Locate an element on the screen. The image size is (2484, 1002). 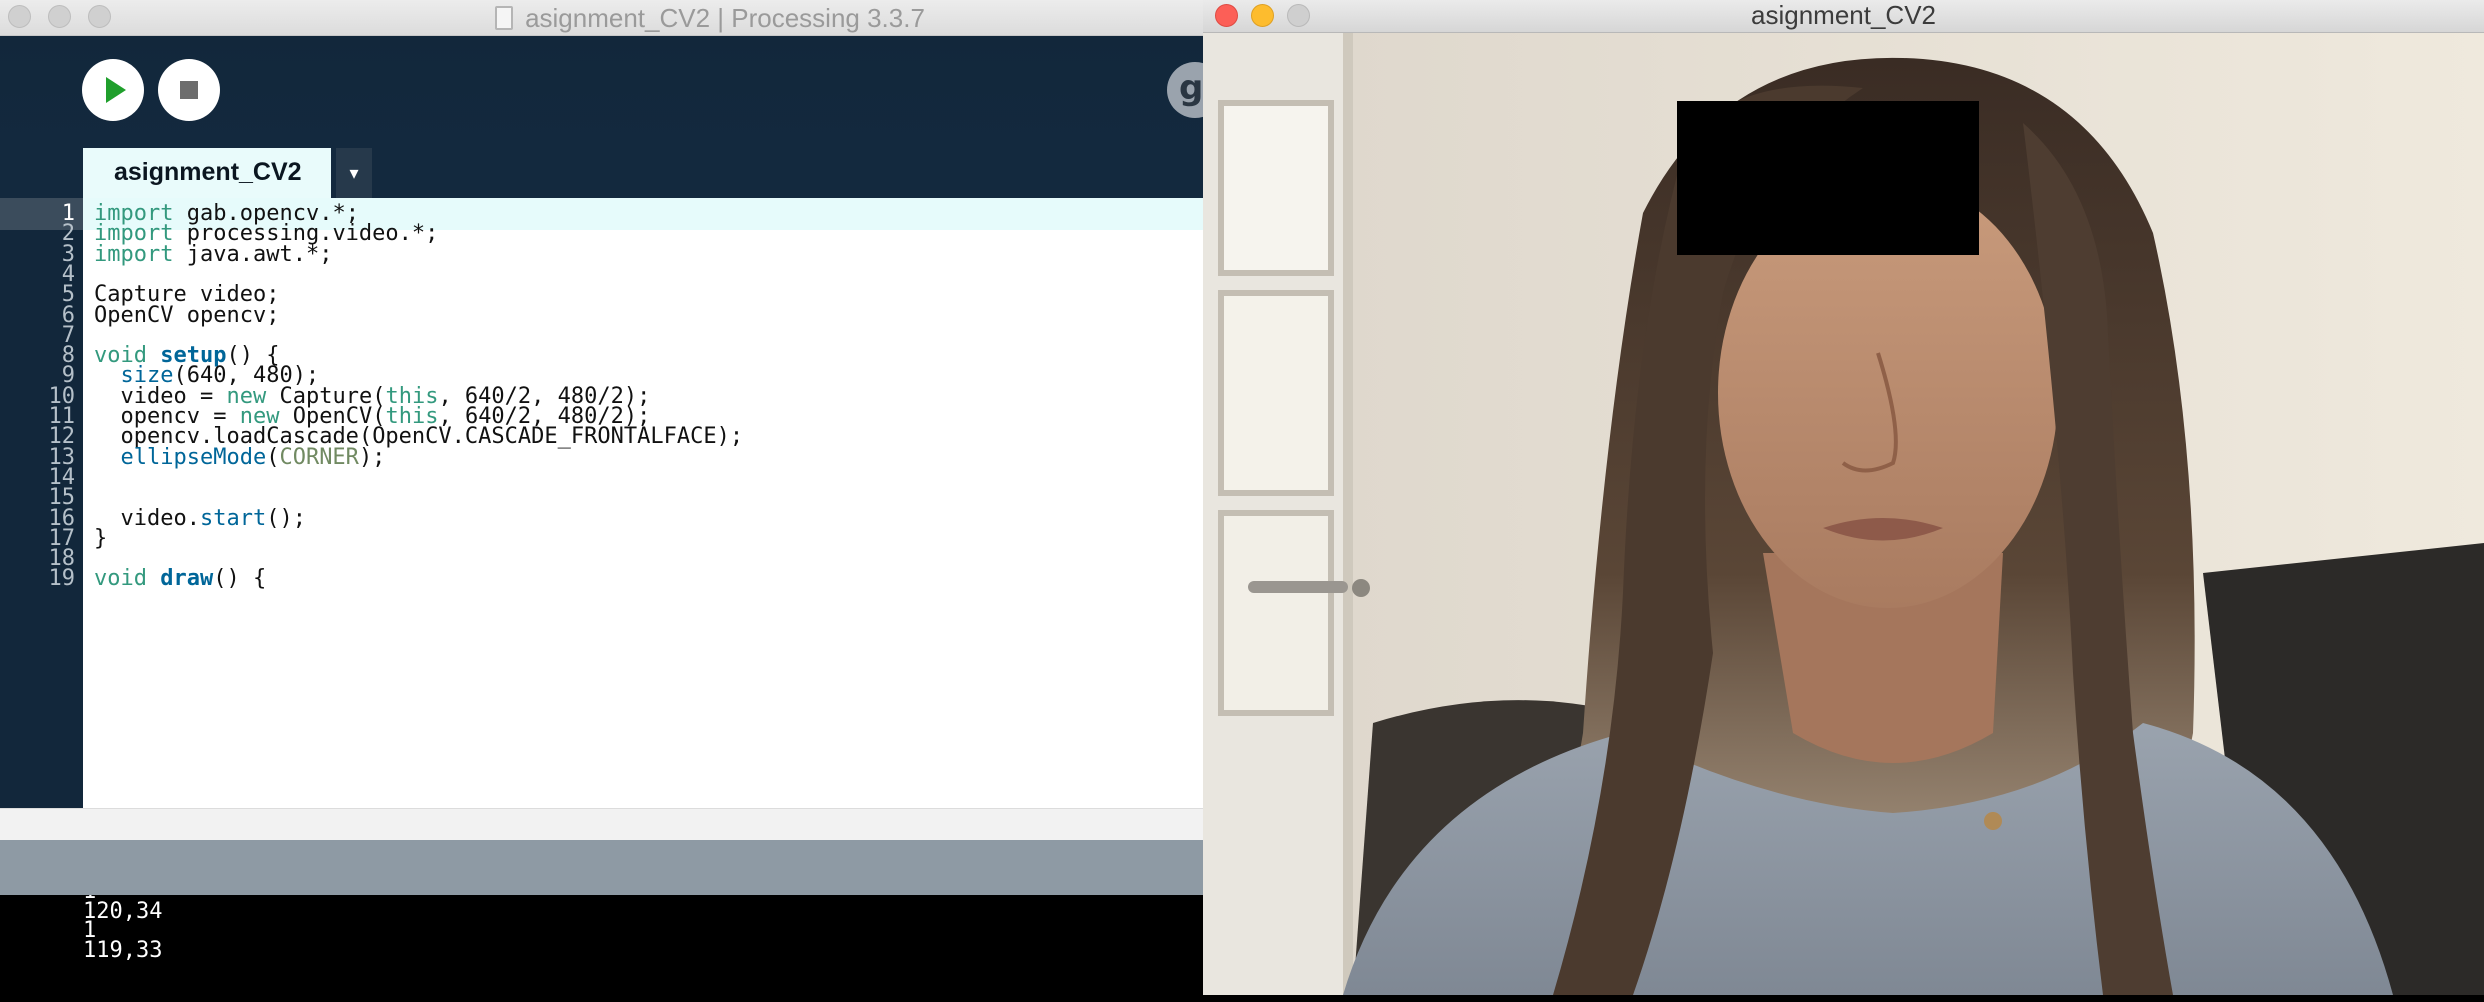
keyword-token: import is located at coordinates (134, 254).